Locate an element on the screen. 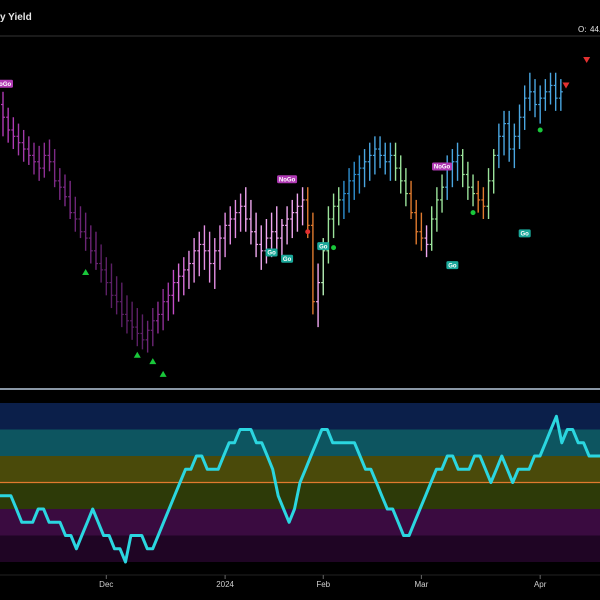 The height and width of the screenshot is (600, 600). x-tick-label: Apr is located at coordinates (540, 584).